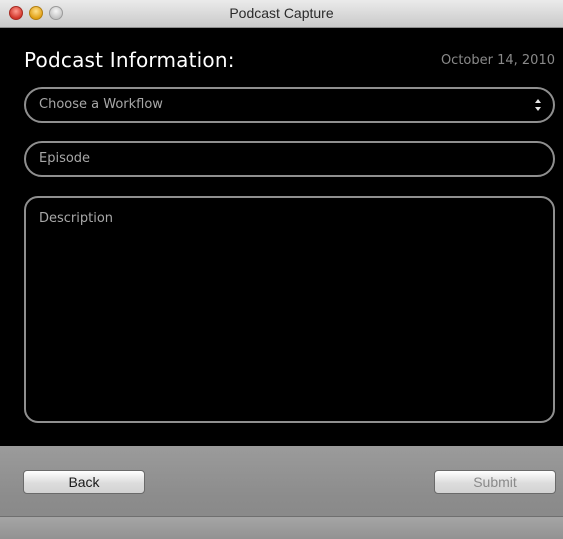 The width and height of the screenshot is (563, 539). Describe the element at coordinates (289, 159) in the screenshot. I see `episode-field: Episode` at that location.